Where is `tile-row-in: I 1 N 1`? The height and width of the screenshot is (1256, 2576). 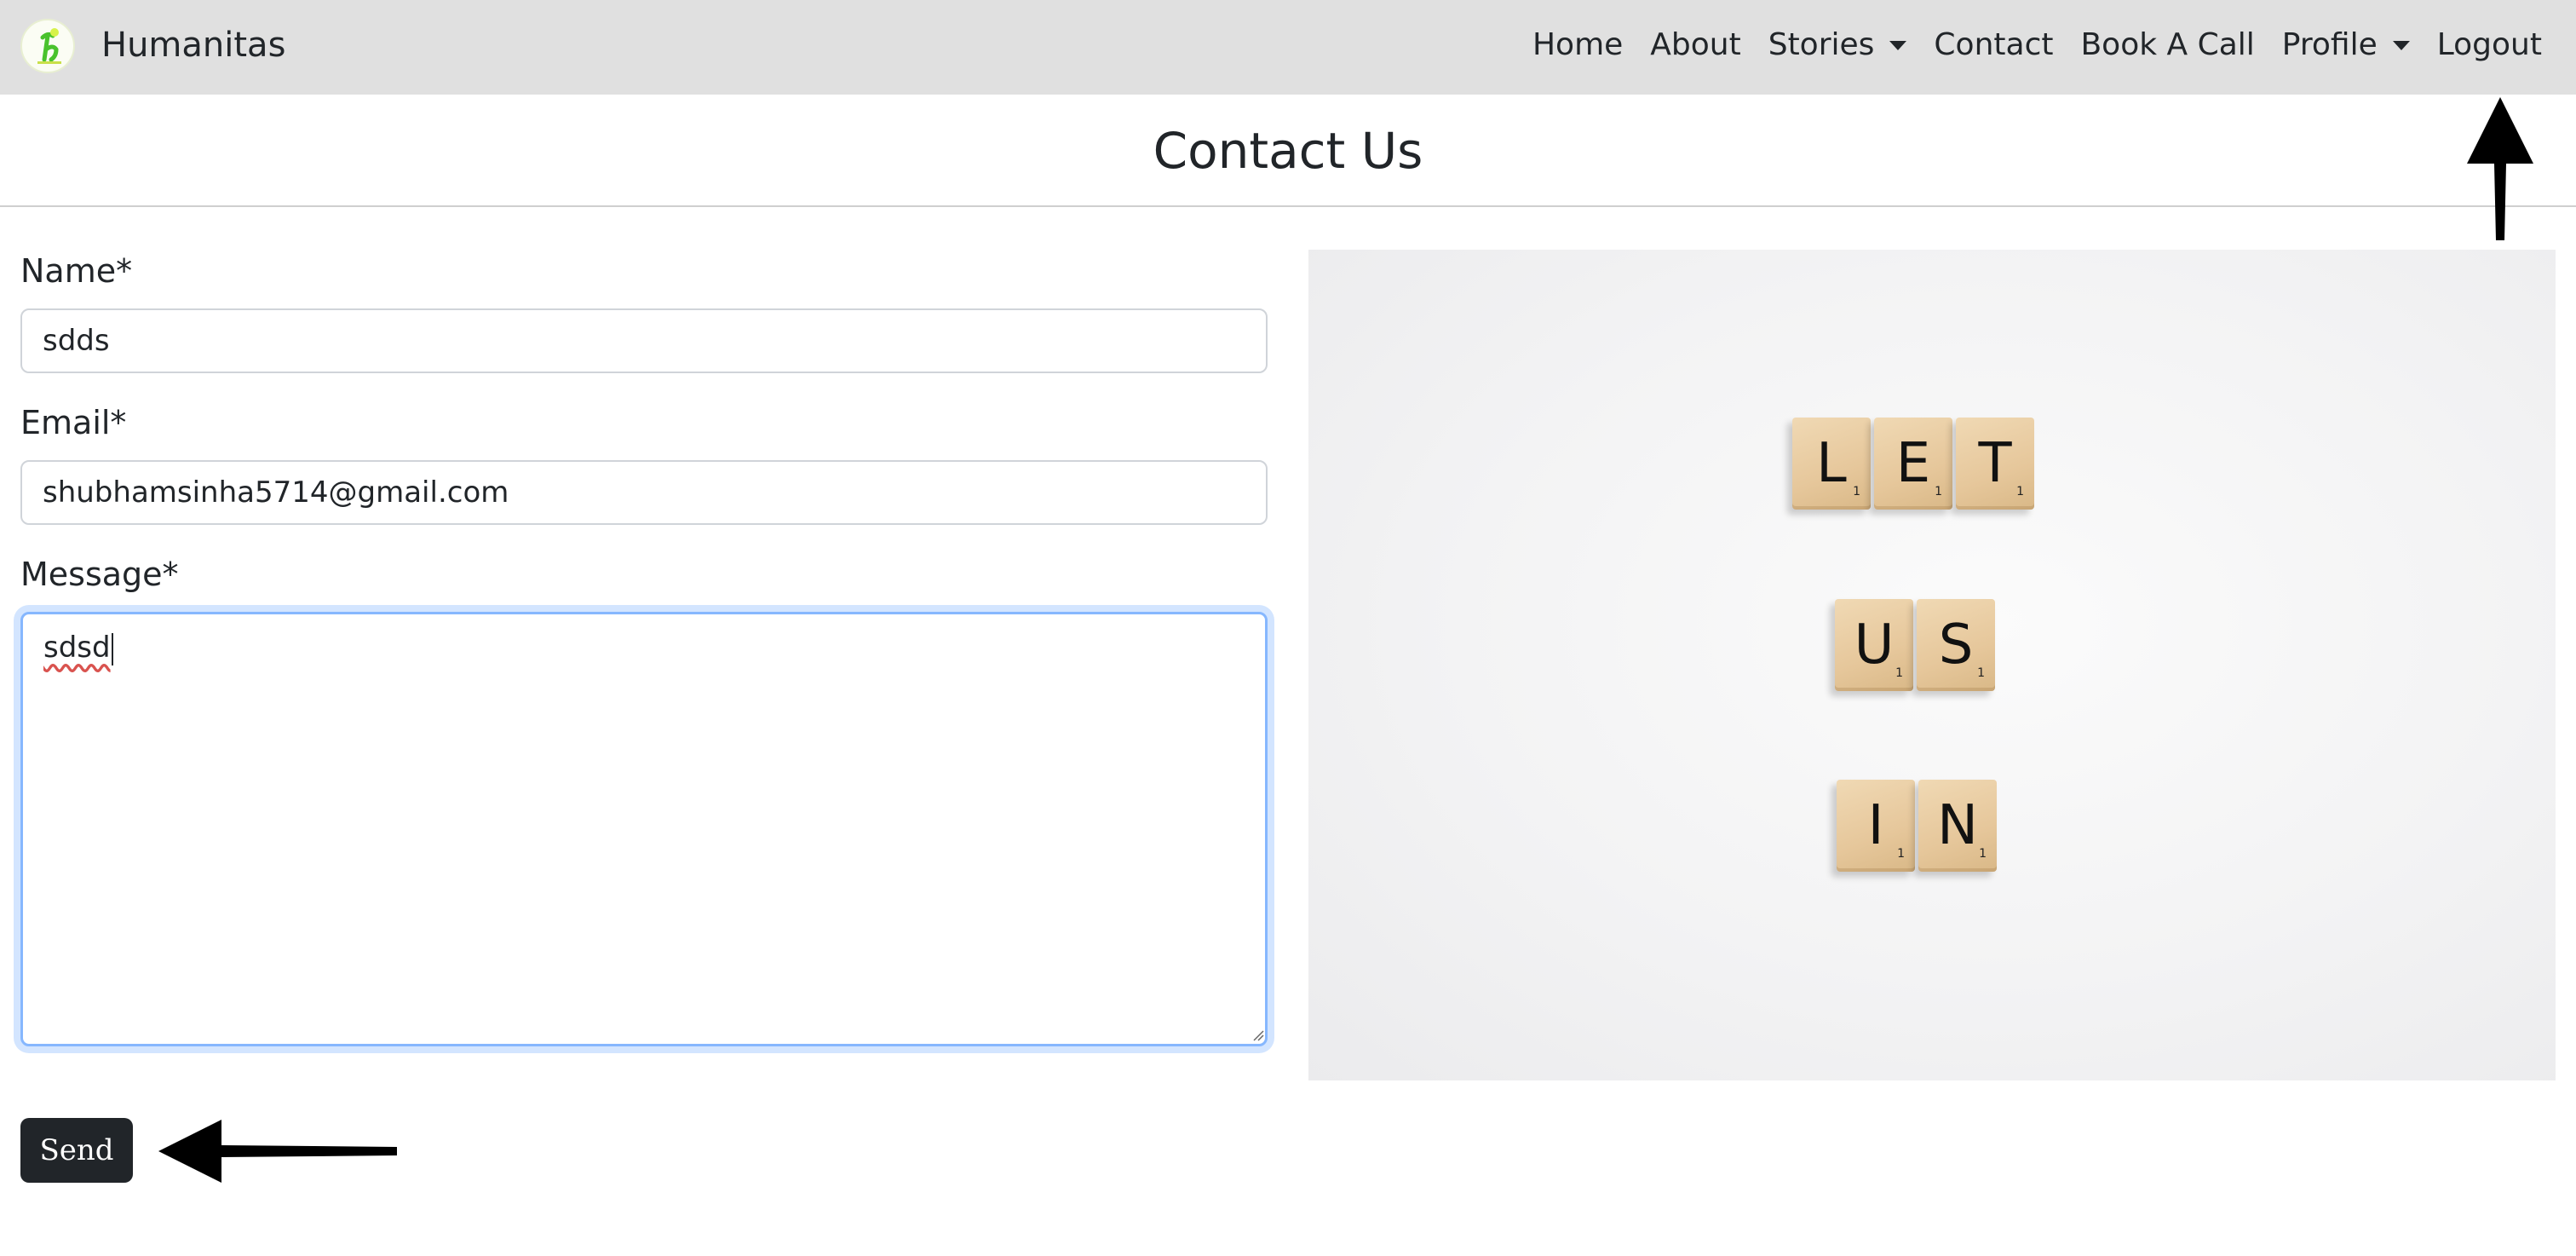 tile-row-in: I 1 N 1 is located at coordinates (1917, 826).